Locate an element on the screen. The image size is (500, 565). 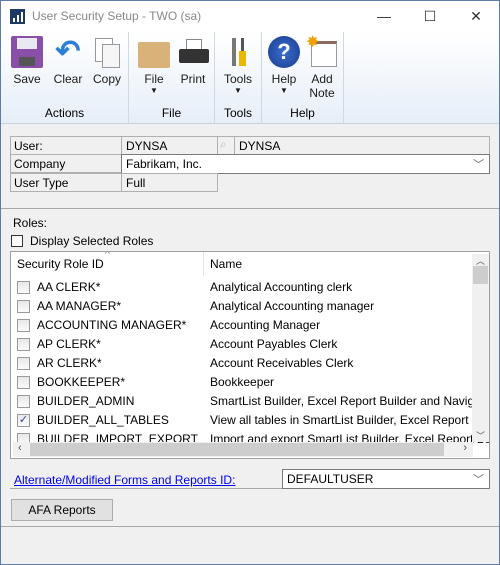
group-label-actions: Actions is located at coordinates (64, 113).